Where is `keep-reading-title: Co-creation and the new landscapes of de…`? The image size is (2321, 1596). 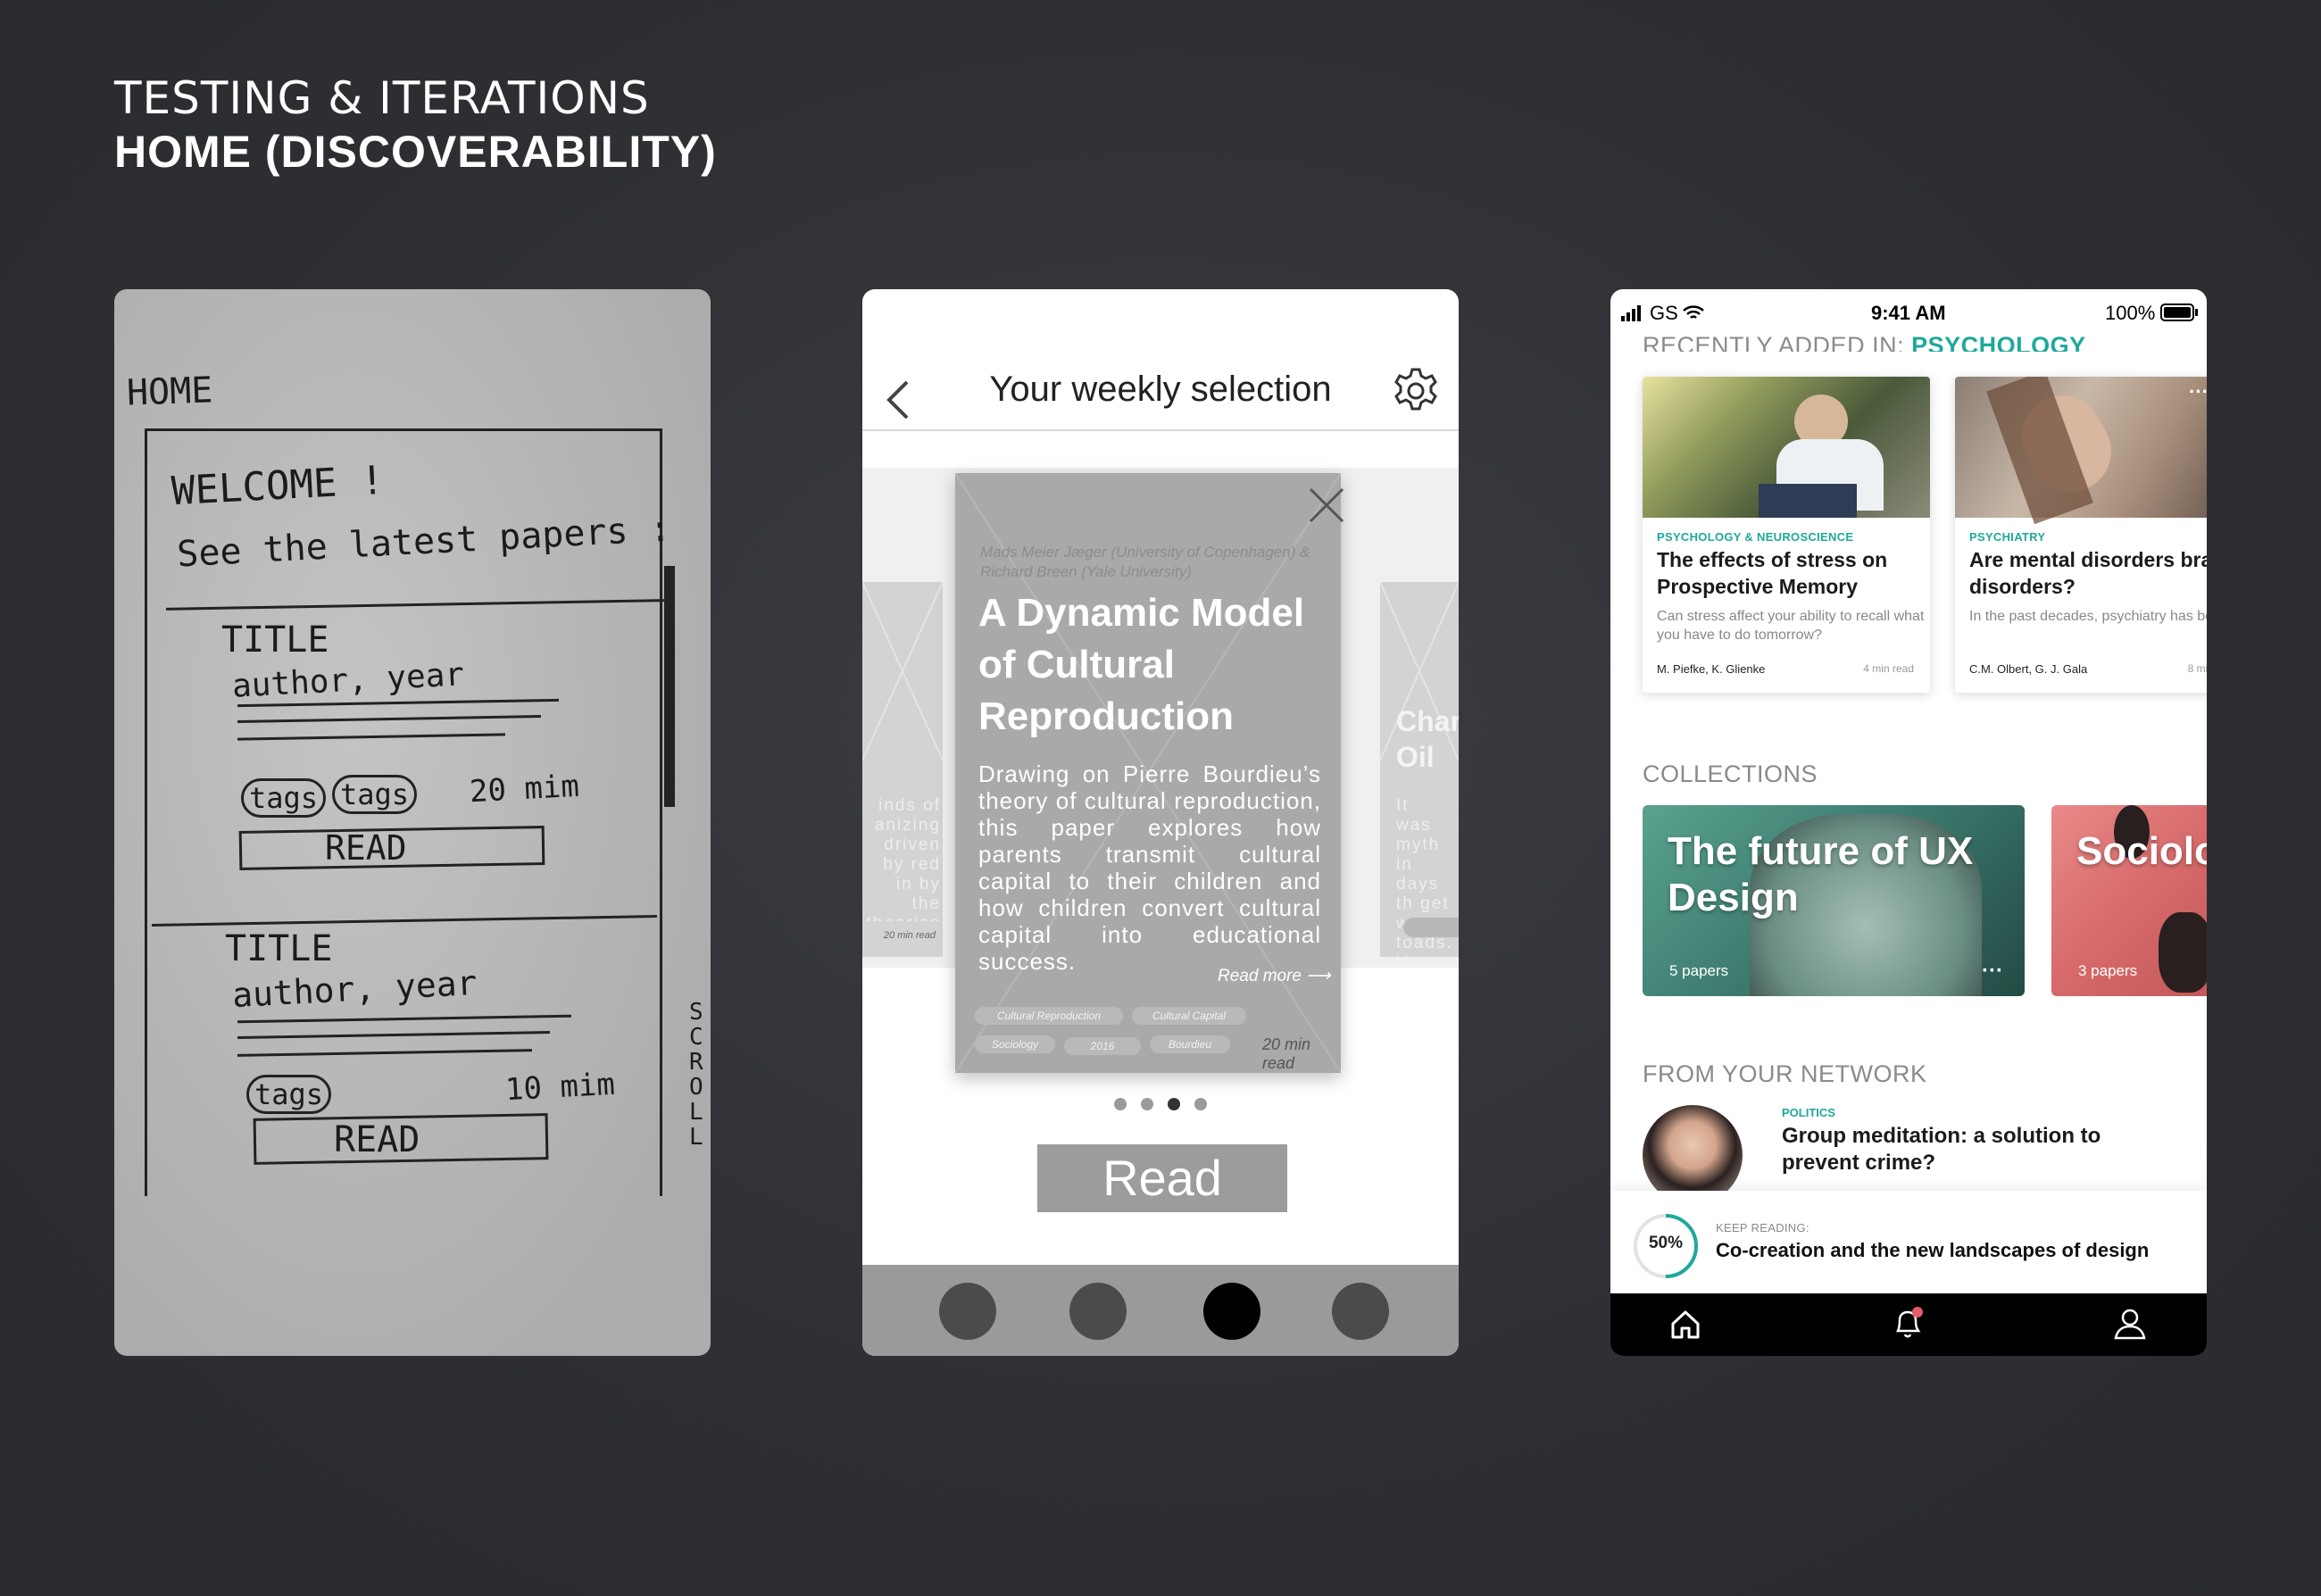
keep-reading-title: Co-creation and the new landscapes of de… is located at coordinates (1933, 1250).